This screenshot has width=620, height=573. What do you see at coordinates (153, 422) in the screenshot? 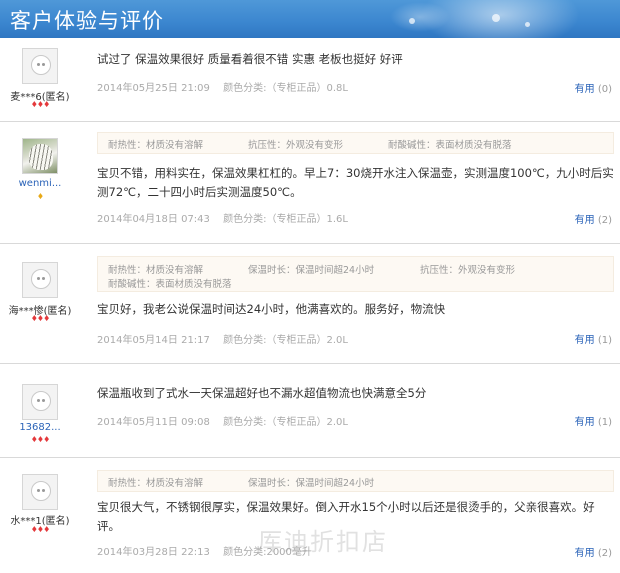
I see `review-date: 2014年05月11日 09:08` at bounding box center [153, 422].